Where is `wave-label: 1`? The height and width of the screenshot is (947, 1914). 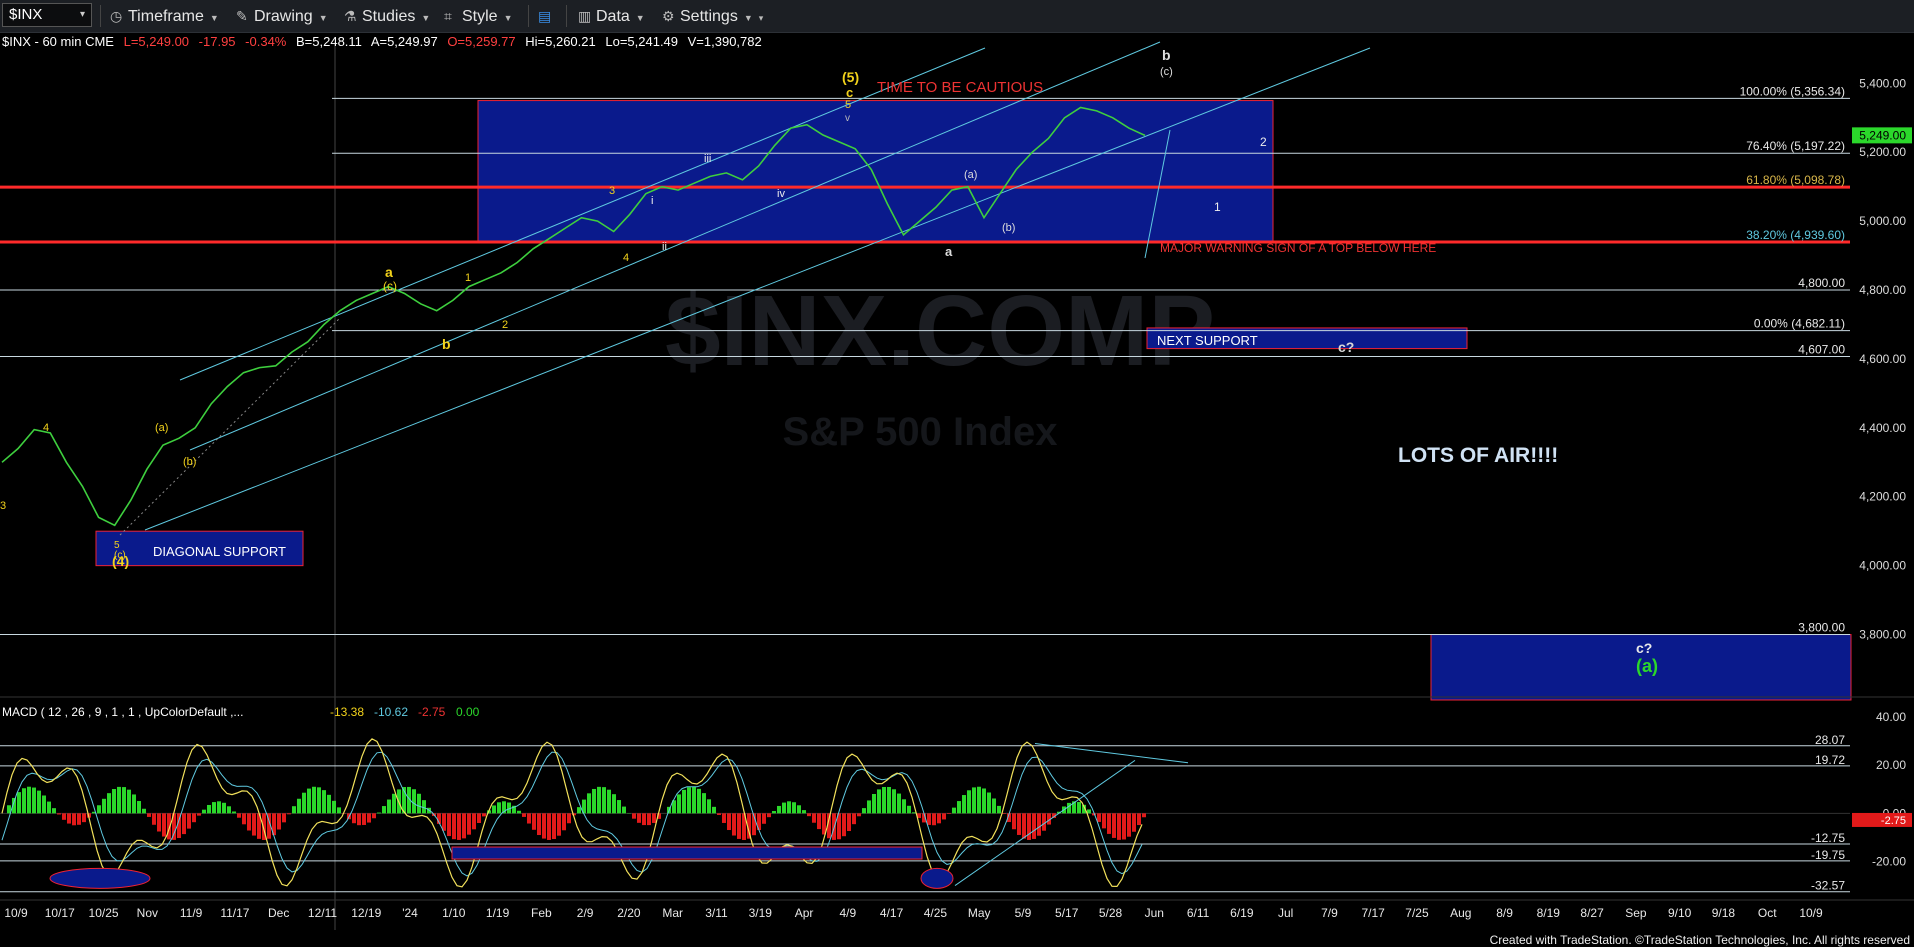 wave-label: 1 is located at coordinates (468, 278).